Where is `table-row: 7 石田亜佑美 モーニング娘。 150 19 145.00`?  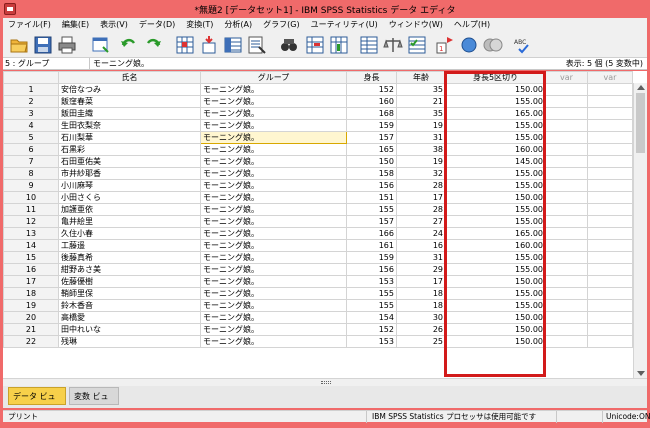 table-row: 7 石田亜佑美 モーニング娘。 150 19 145.00 is located at coordinates (318, 161).